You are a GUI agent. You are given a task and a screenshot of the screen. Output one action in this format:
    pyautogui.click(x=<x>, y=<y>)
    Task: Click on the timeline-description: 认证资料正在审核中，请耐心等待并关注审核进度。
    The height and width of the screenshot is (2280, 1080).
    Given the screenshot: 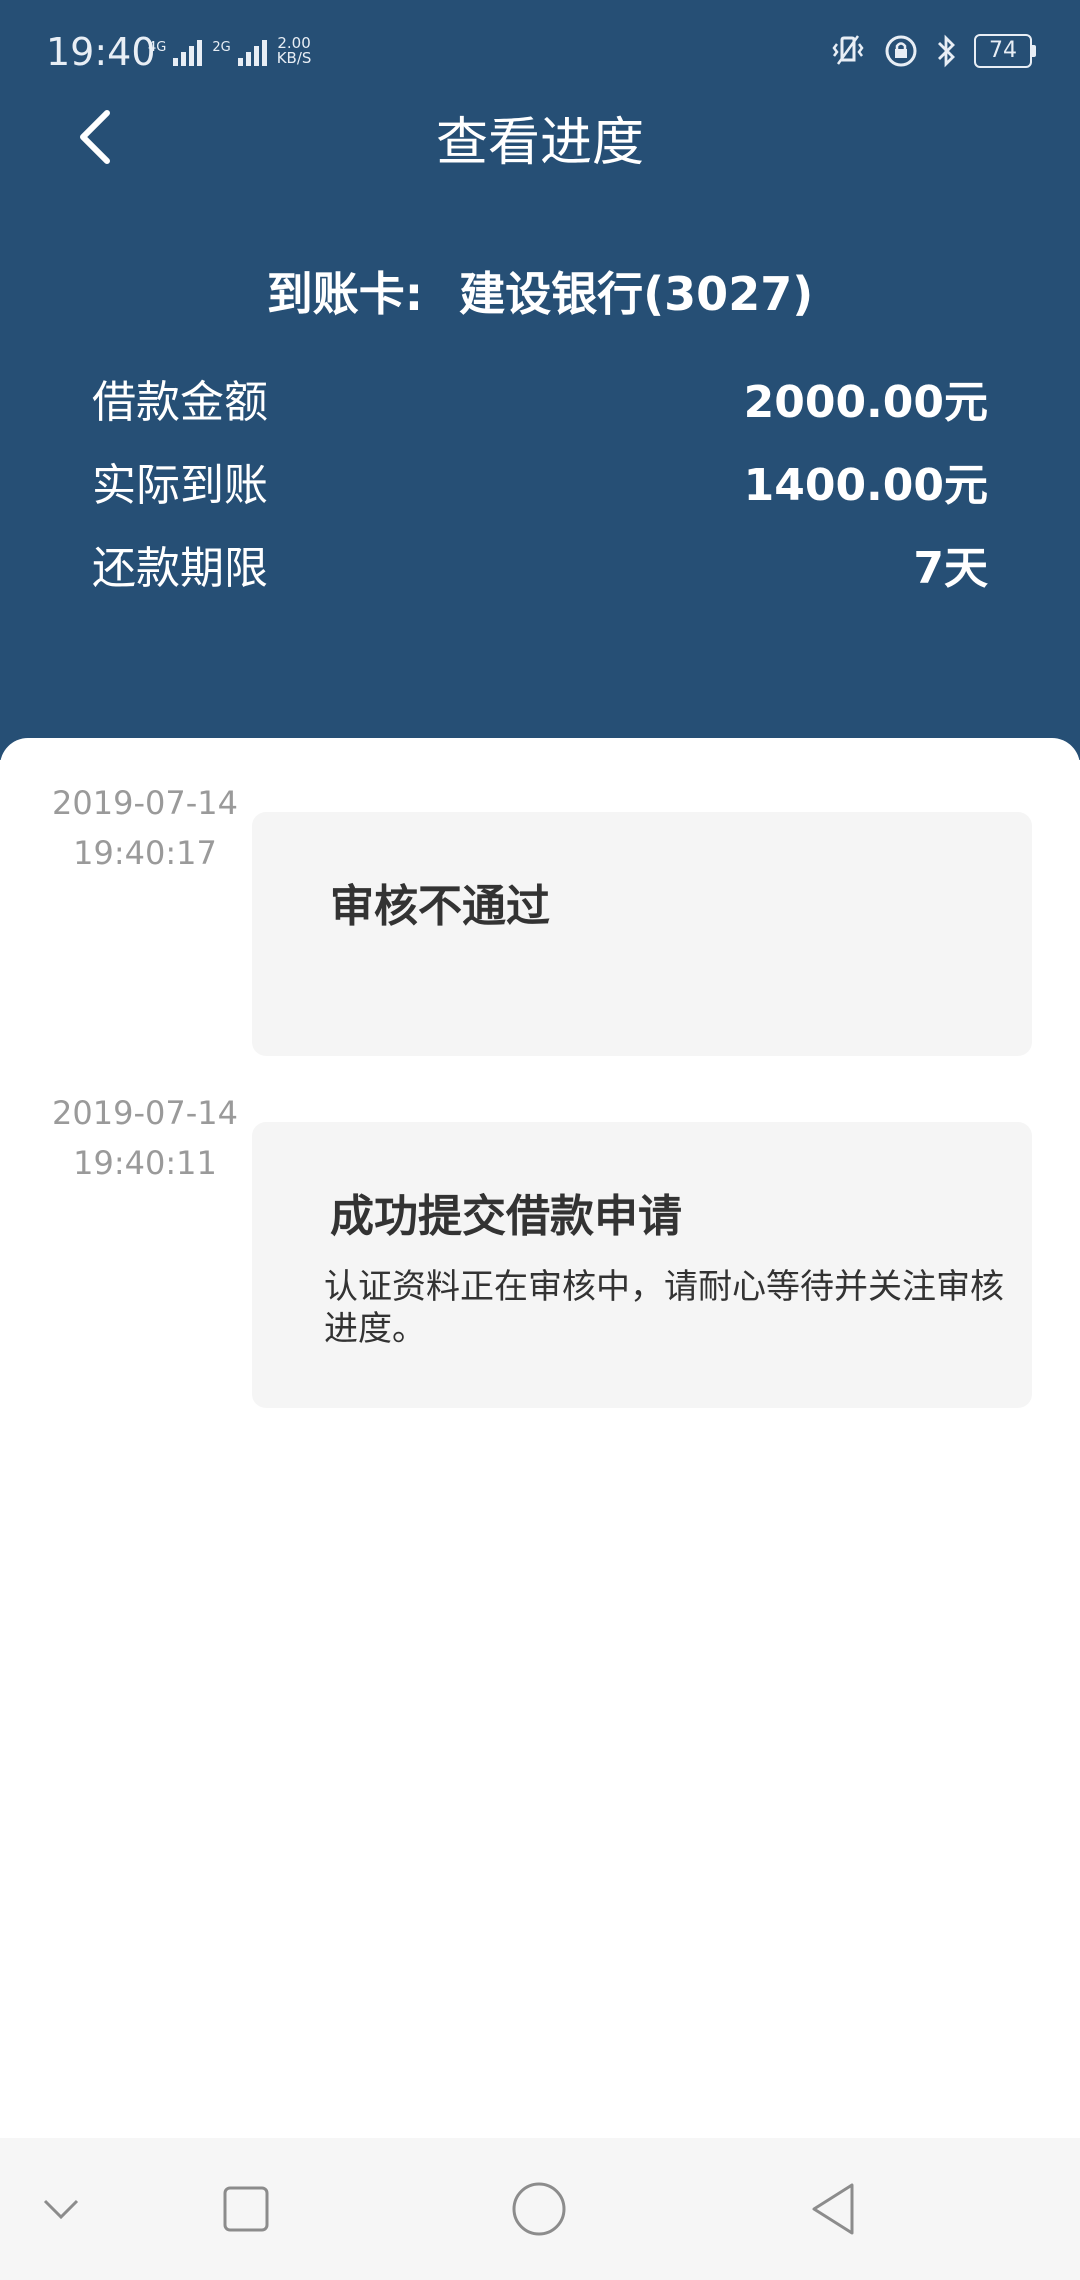 What is the action you would take?
    pyautogui.click(x=664, y=1308)
    